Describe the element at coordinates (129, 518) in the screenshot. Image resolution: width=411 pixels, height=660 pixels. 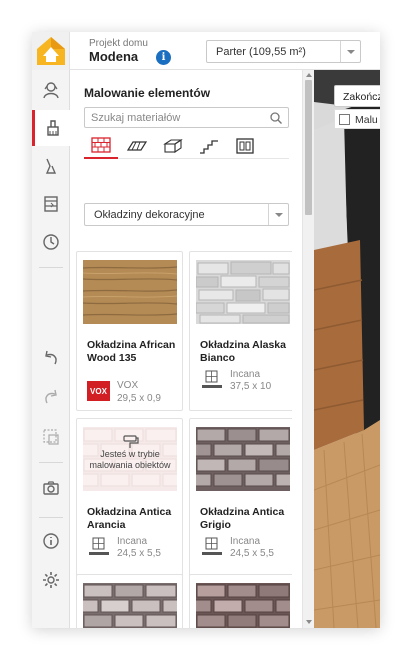
I see `material-name: Okładzina Antica Arancia` at that location.